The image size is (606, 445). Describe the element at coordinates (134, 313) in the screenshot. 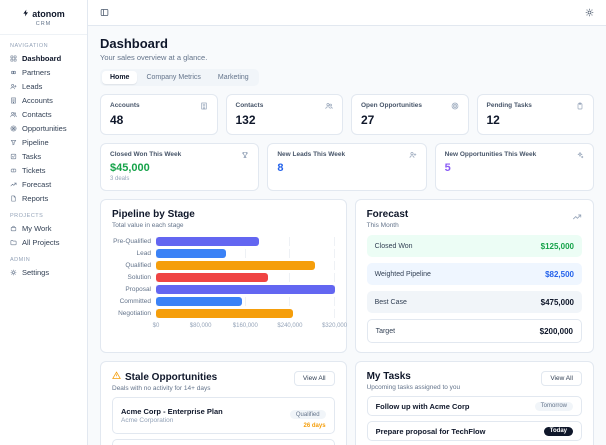

I see `chart-category-label: Negotiation` at that location.